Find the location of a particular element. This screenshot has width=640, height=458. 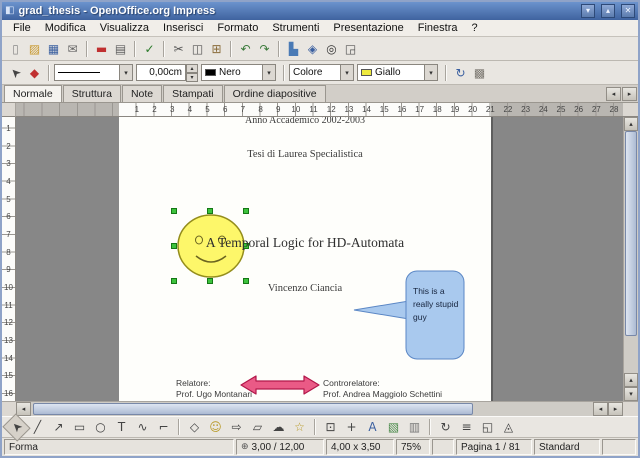

extrusion-button: ◬ is located at coordinates (508, 427).